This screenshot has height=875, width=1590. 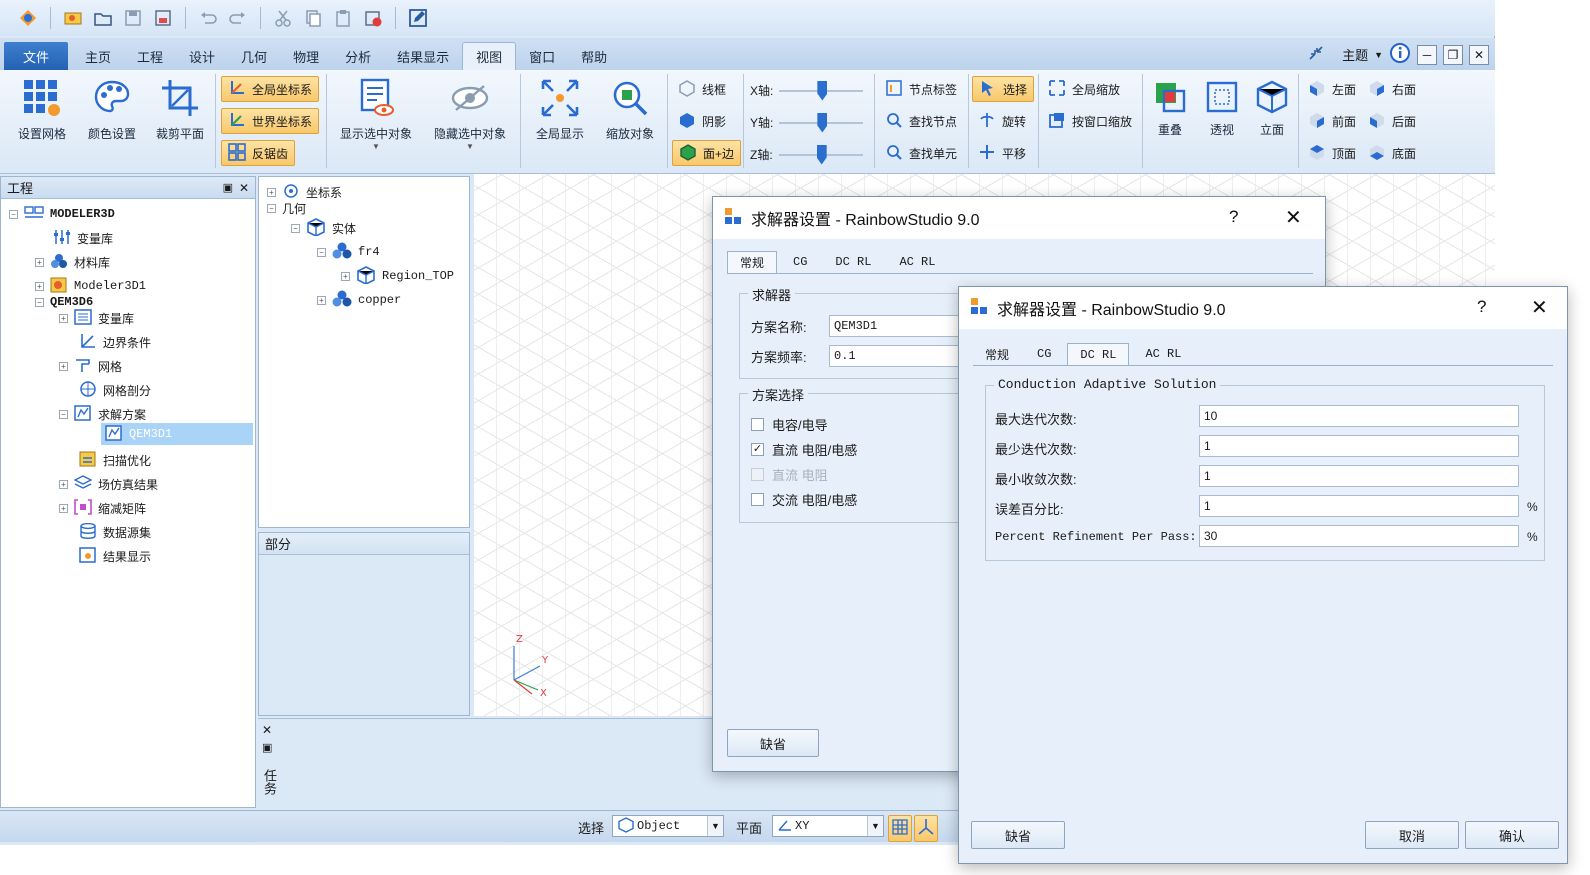 I want to click on open-folder-icon, so click(x=103, y=18).